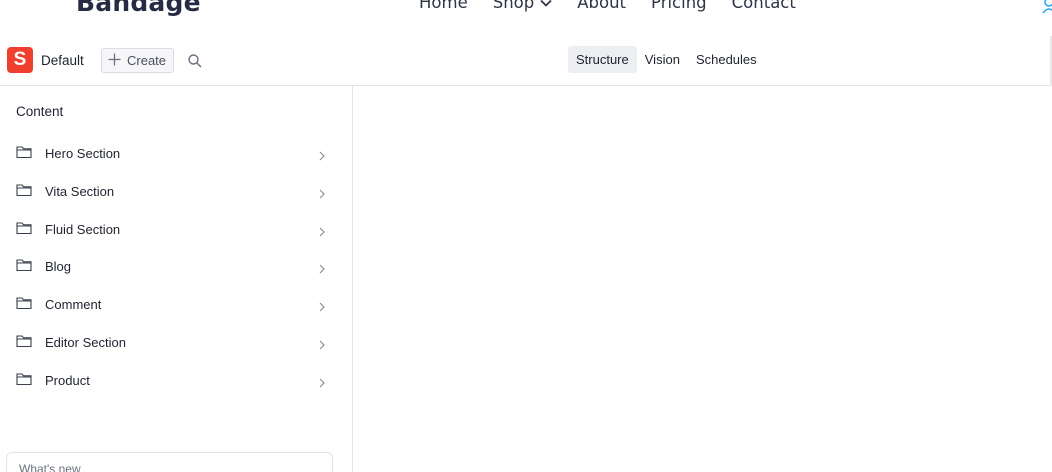 The image size is (1052, 472). What do you see at coordinates (602, 59) in the screenshot?
I see `tab-structure: Structure` at bounding box center [602, 59].